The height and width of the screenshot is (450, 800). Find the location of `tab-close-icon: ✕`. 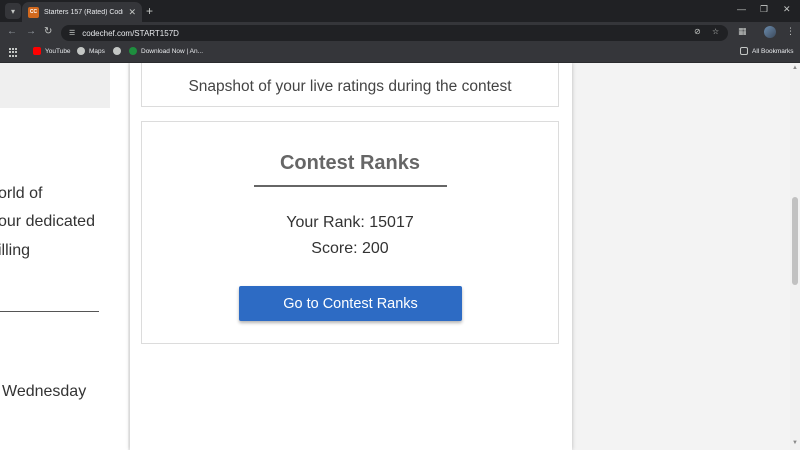

tab-close-icon: ✕ is located at coordinates (132, 12).